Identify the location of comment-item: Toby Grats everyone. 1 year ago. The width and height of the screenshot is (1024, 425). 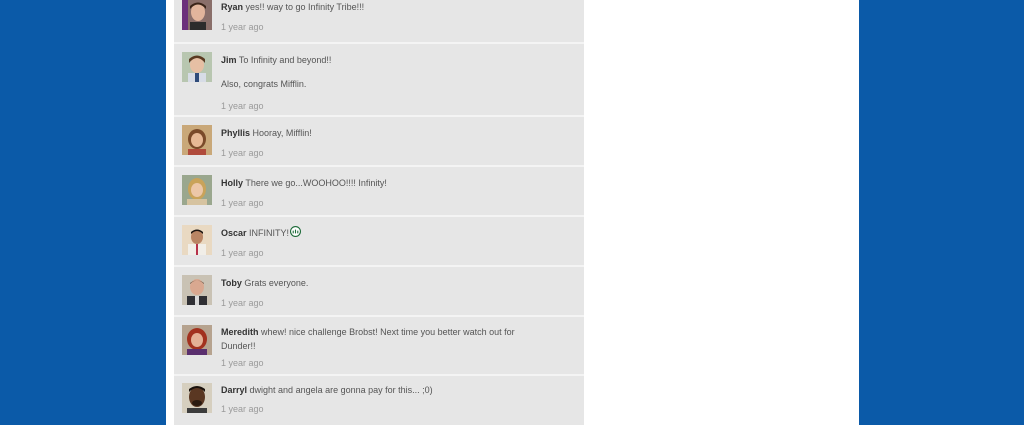
(379, 292).